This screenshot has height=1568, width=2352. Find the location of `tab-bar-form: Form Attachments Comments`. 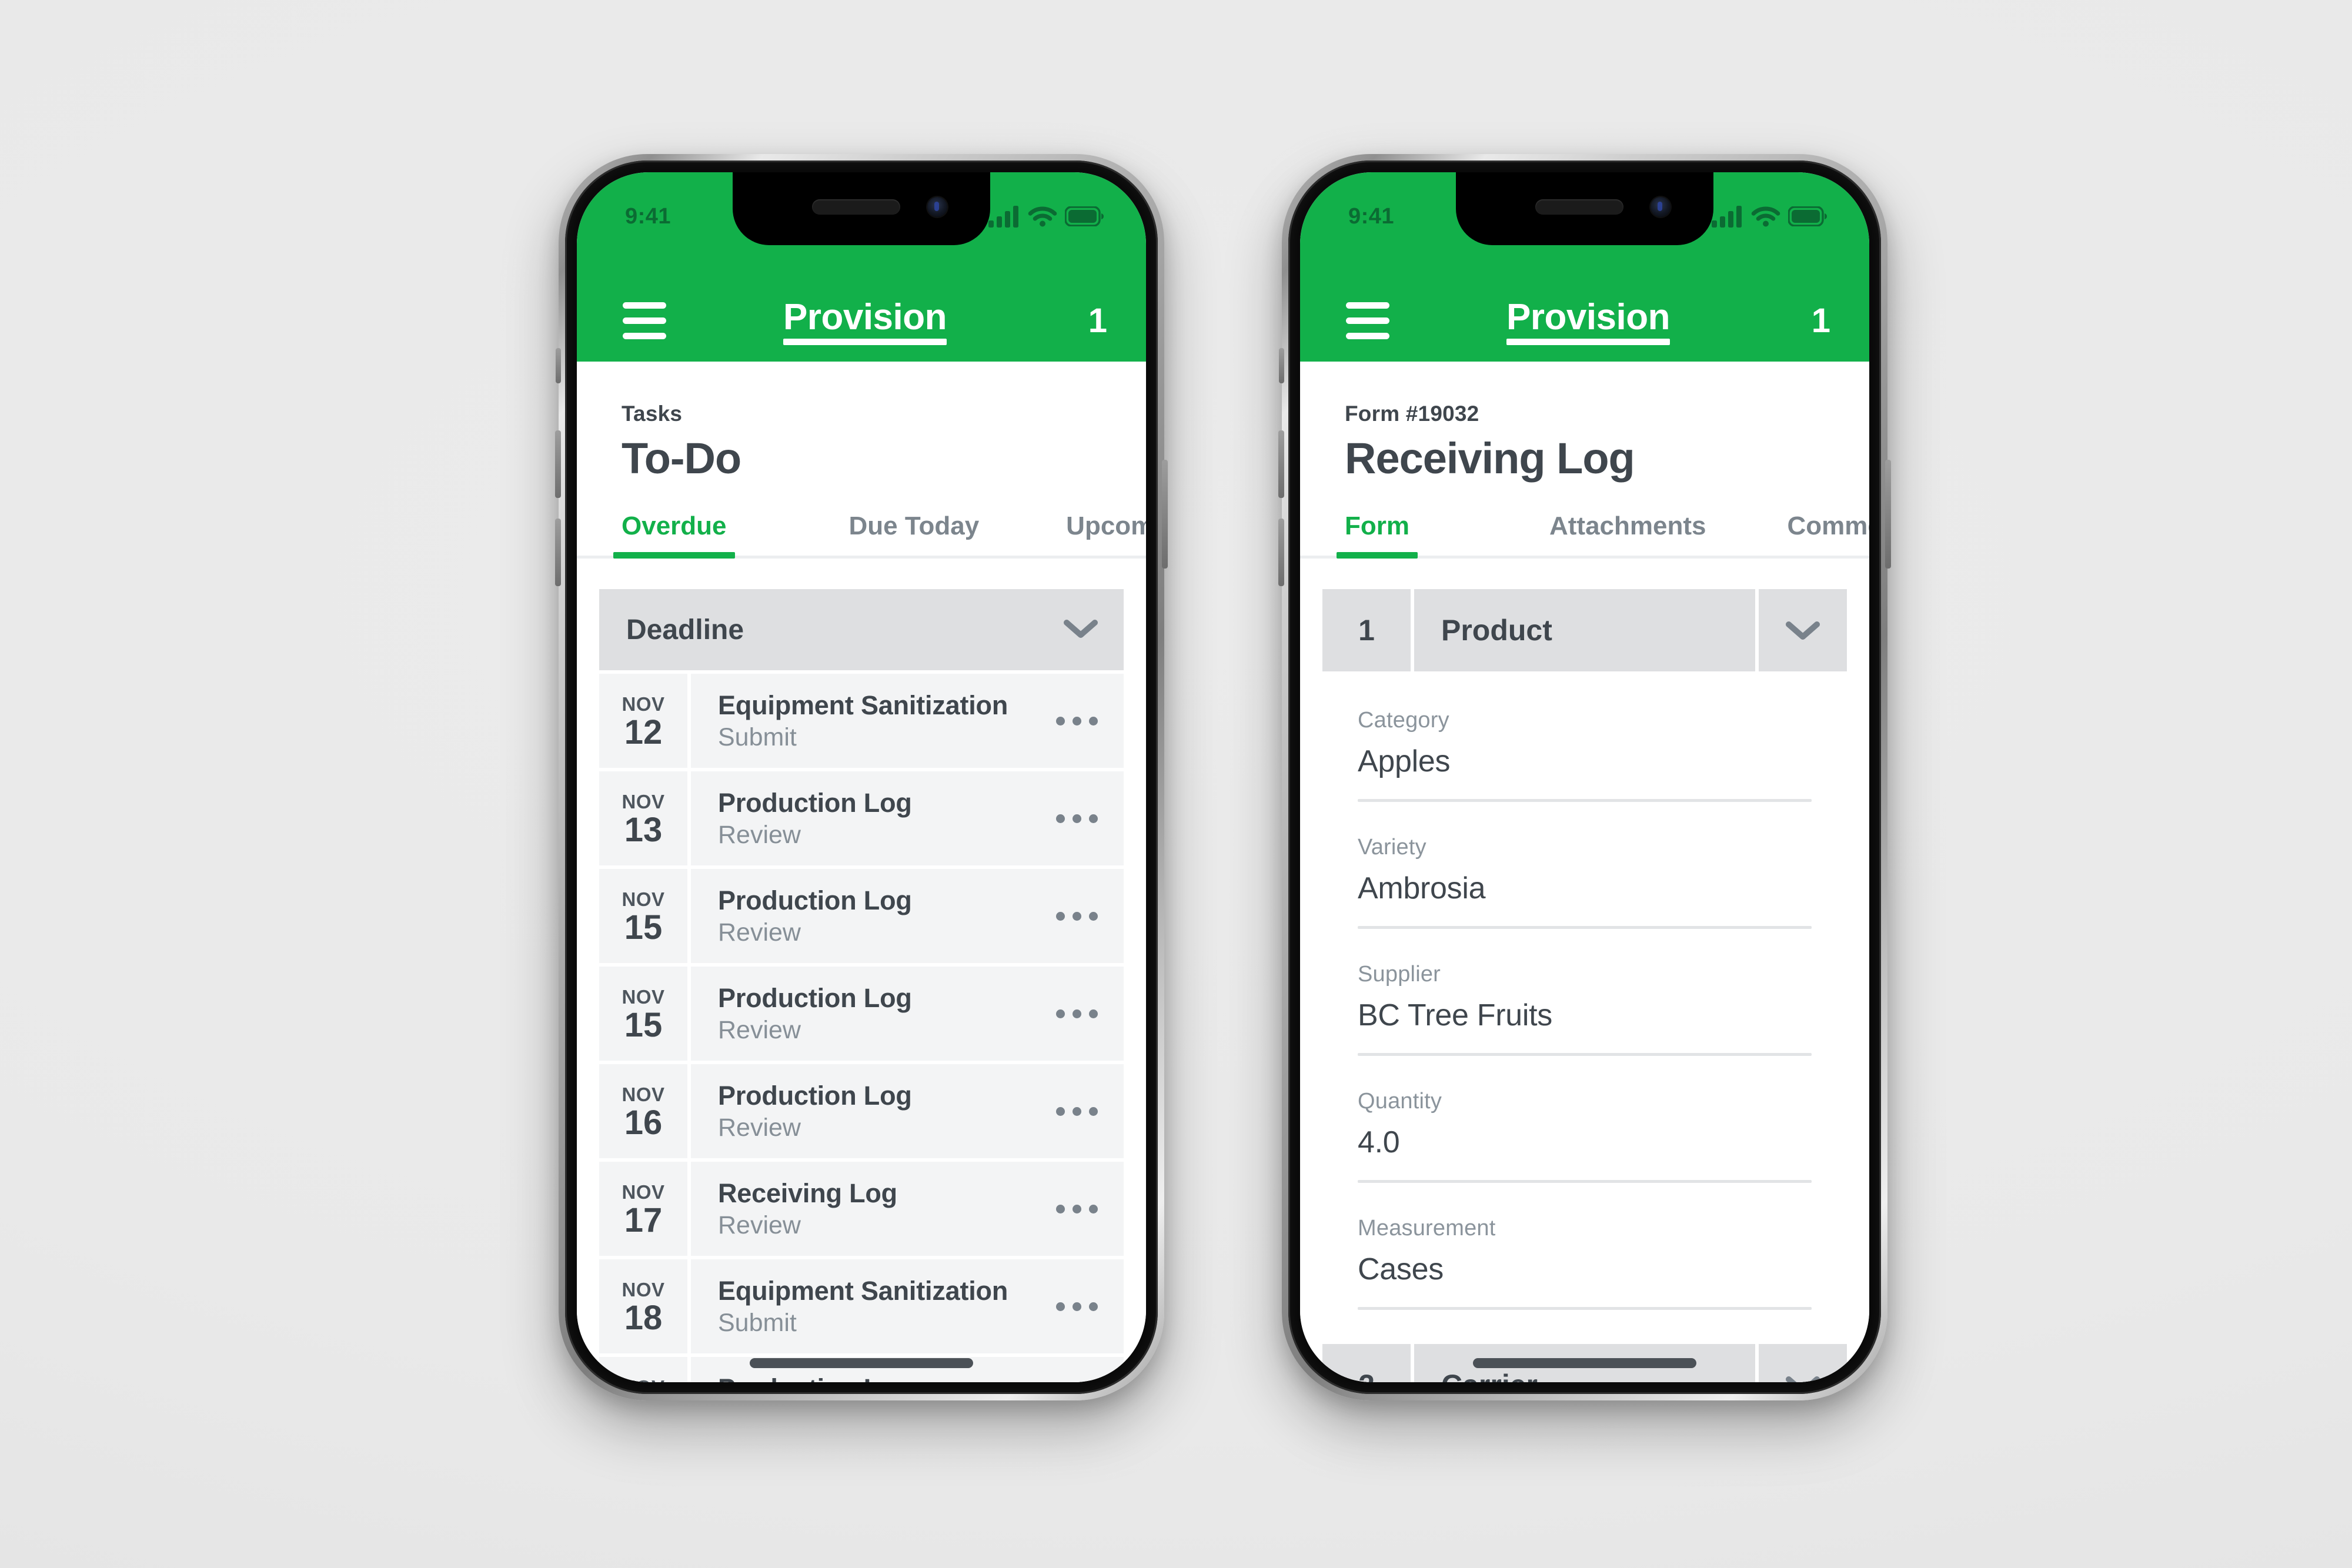

tab-bar-form: Form Attachments Comments is located at coordinates (1584, 535).